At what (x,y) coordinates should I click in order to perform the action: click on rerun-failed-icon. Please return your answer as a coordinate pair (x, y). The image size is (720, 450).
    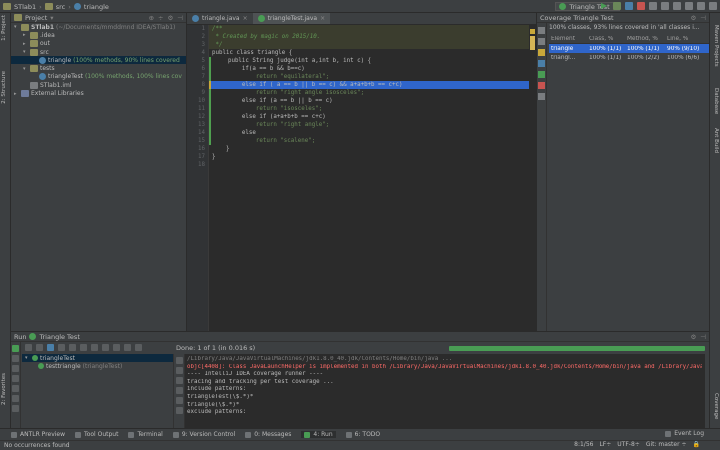
    Looking at the image, I should click on (15, 358).